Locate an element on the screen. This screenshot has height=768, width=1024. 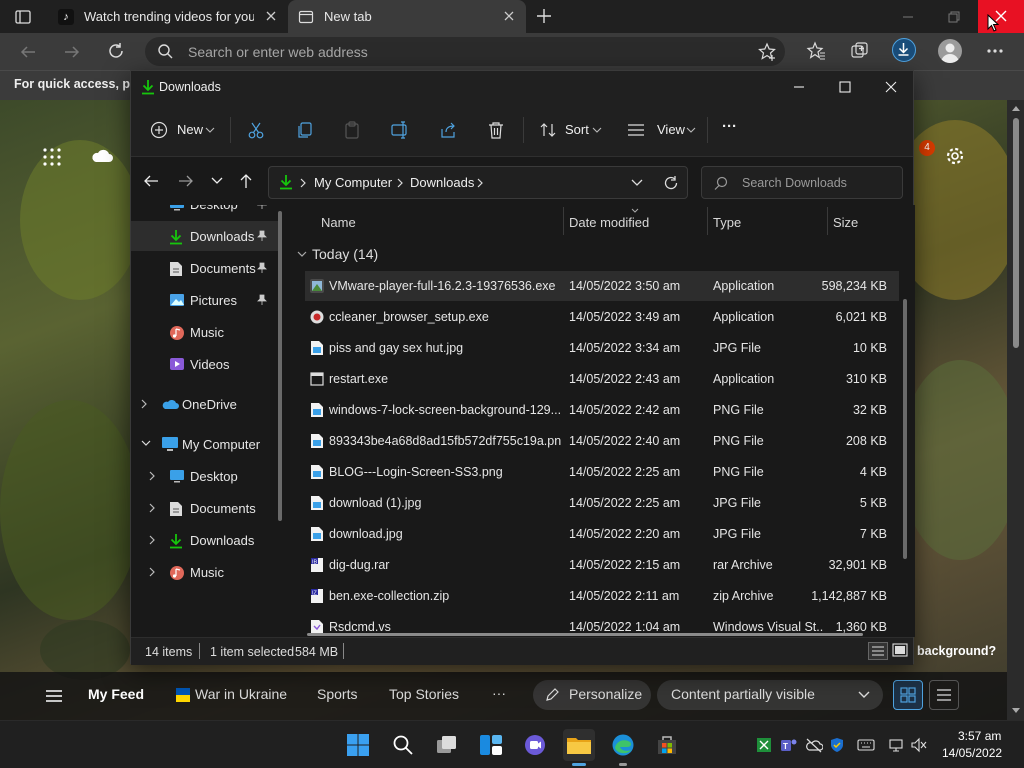
feed-item-ukraine: War in Ukraine is located at coordinates (241, 694).